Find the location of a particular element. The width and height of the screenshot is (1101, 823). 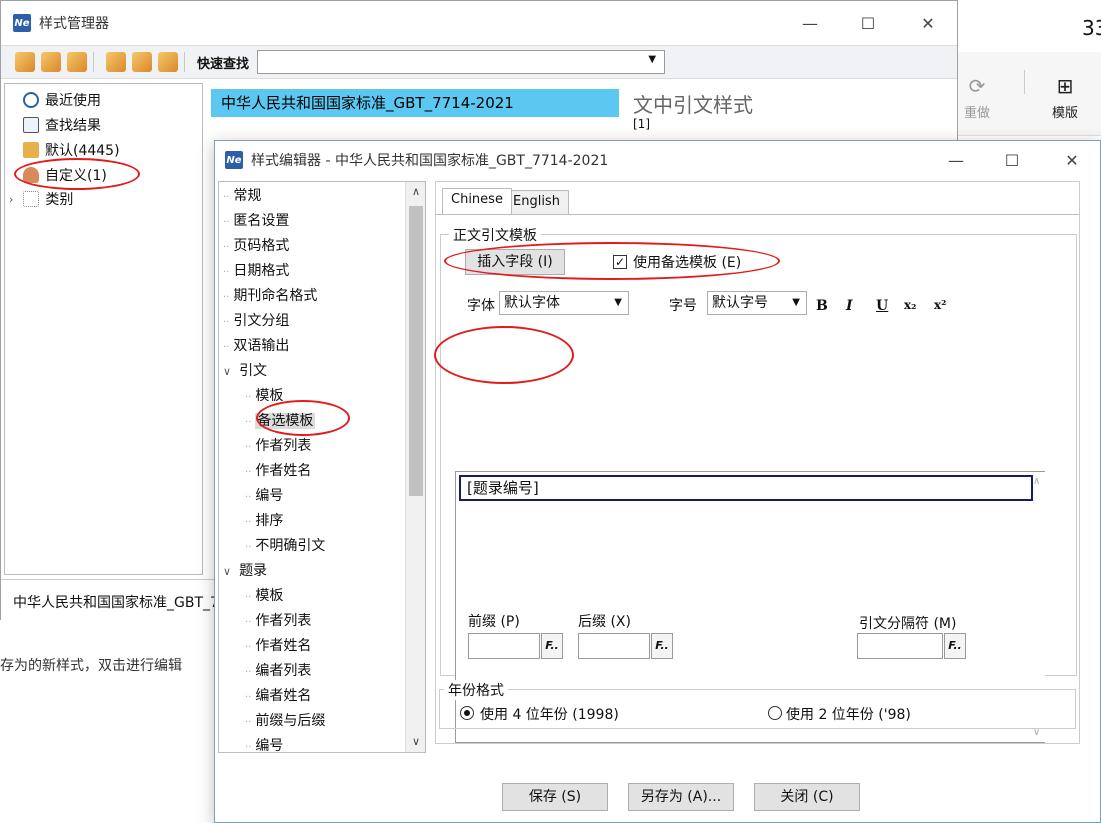

prefix-input is located at coordinates (504, 646).